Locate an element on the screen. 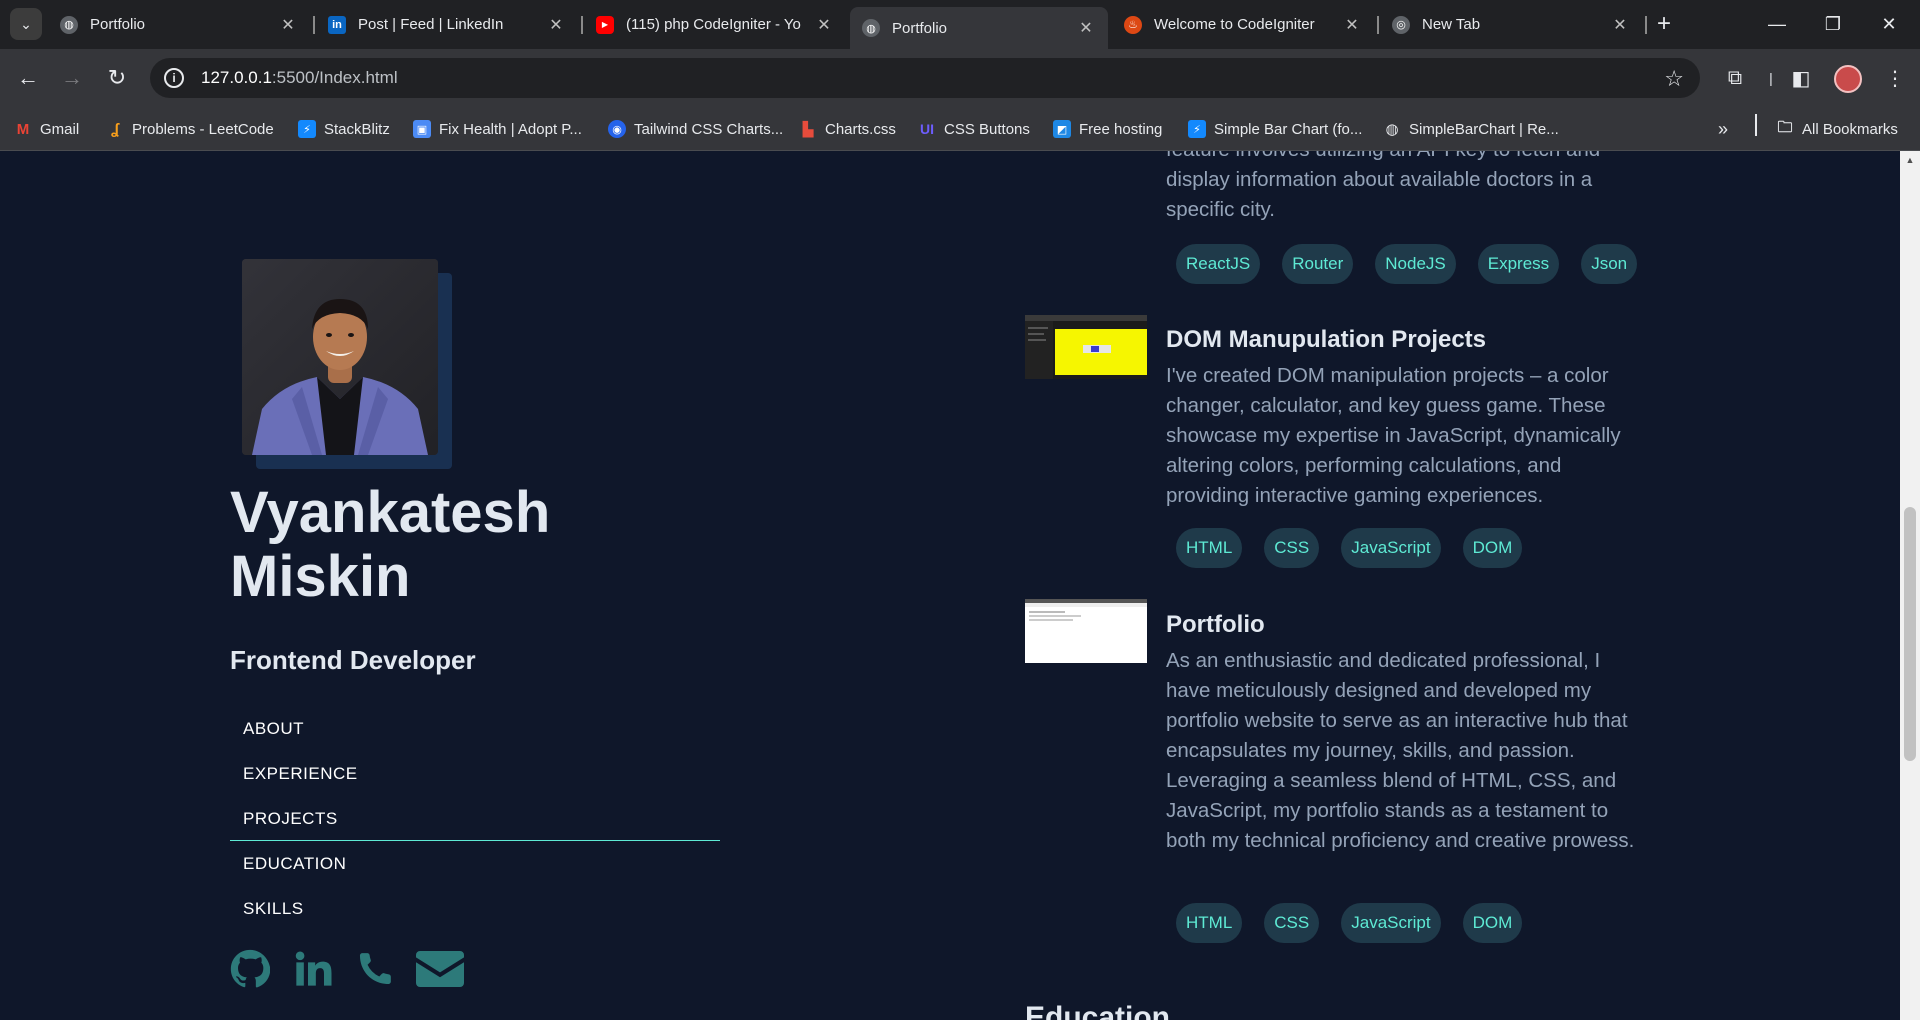  tech-tag: Json is located at coordinates (1609, 264).